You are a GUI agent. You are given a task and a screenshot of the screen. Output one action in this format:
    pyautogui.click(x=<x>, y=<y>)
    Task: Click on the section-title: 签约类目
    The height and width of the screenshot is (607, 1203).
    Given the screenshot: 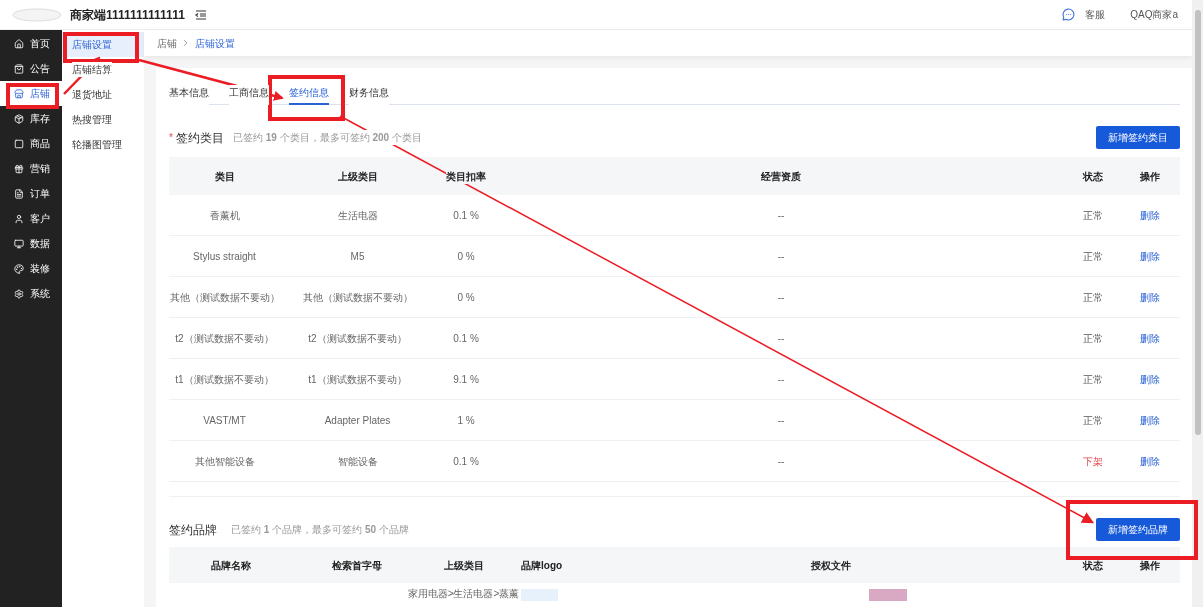 What is the action you would take?
    pyautogui.click(x=199, y=138)
    